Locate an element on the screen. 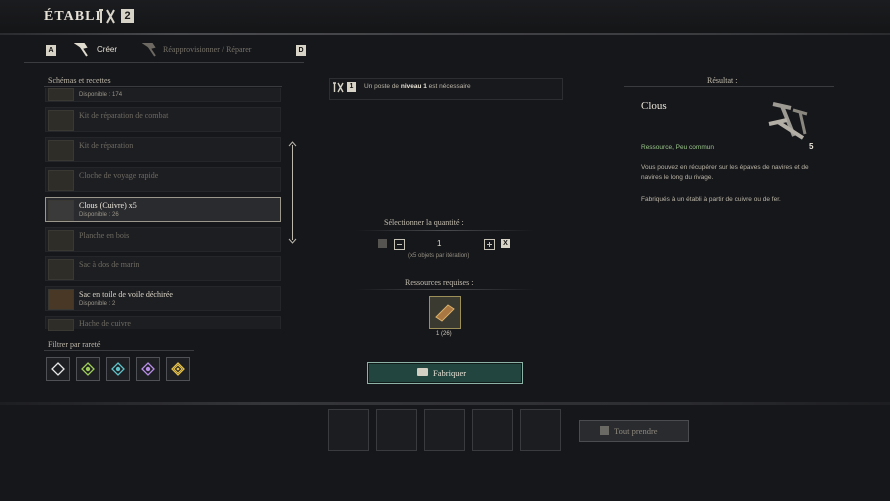 The width and height of the screenshot is (890, 501). recipe-item: Cloche de voyage rapide is located at coordinates (163, 179).